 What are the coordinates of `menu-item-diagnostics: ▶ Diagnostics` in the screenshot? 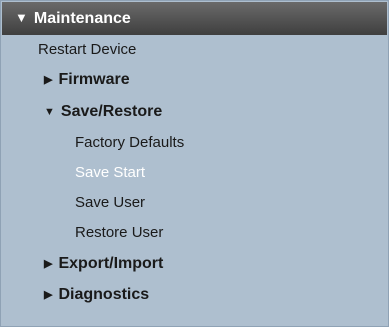 It's located at (96, 295).